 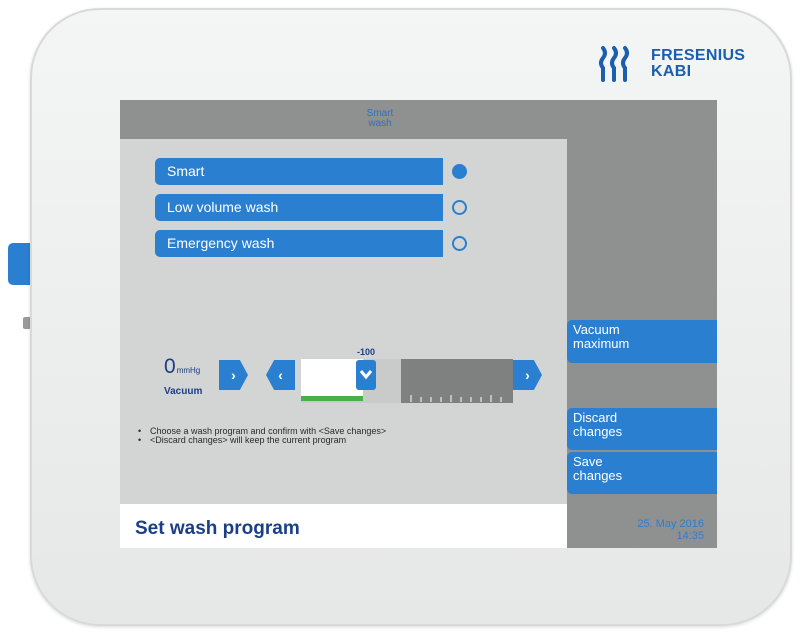 I want to click on vacuum-label: Vacuum, so click(x=183, y=391).